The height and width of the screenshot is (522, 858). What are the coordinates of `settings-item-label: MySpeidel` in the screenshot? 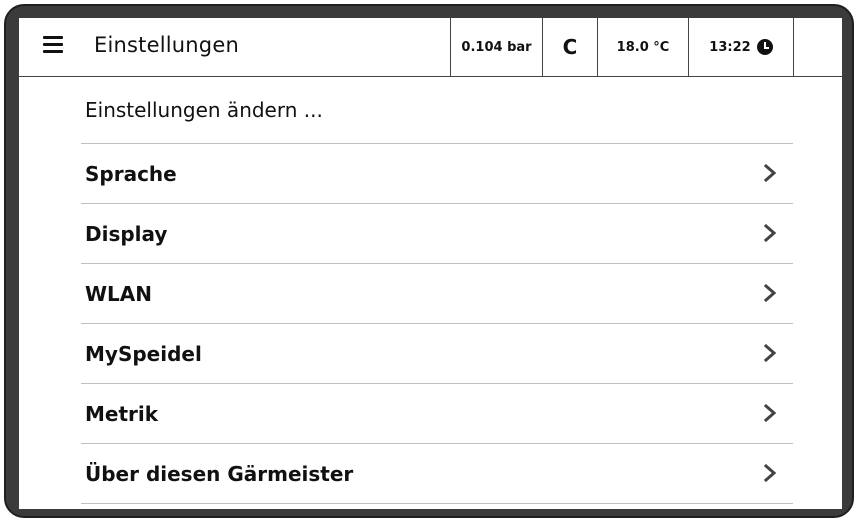 It's located at (143, 354).